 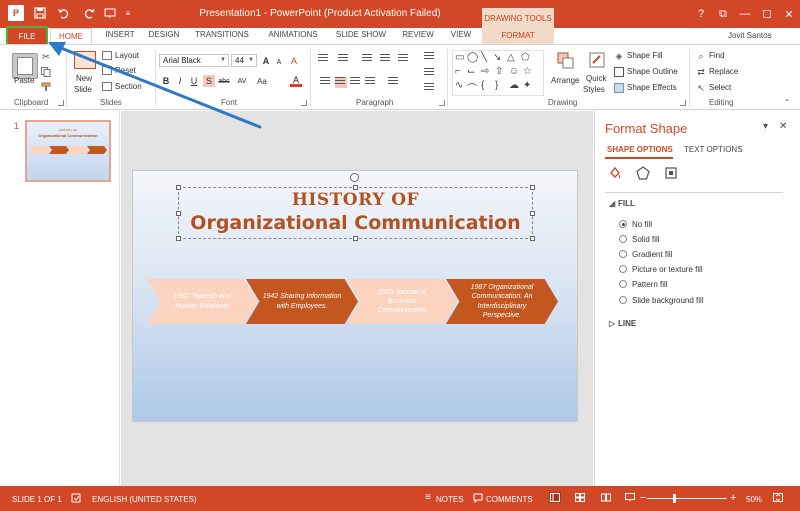 I want to click on new-slide-label: New, so click(x=84, y=78).